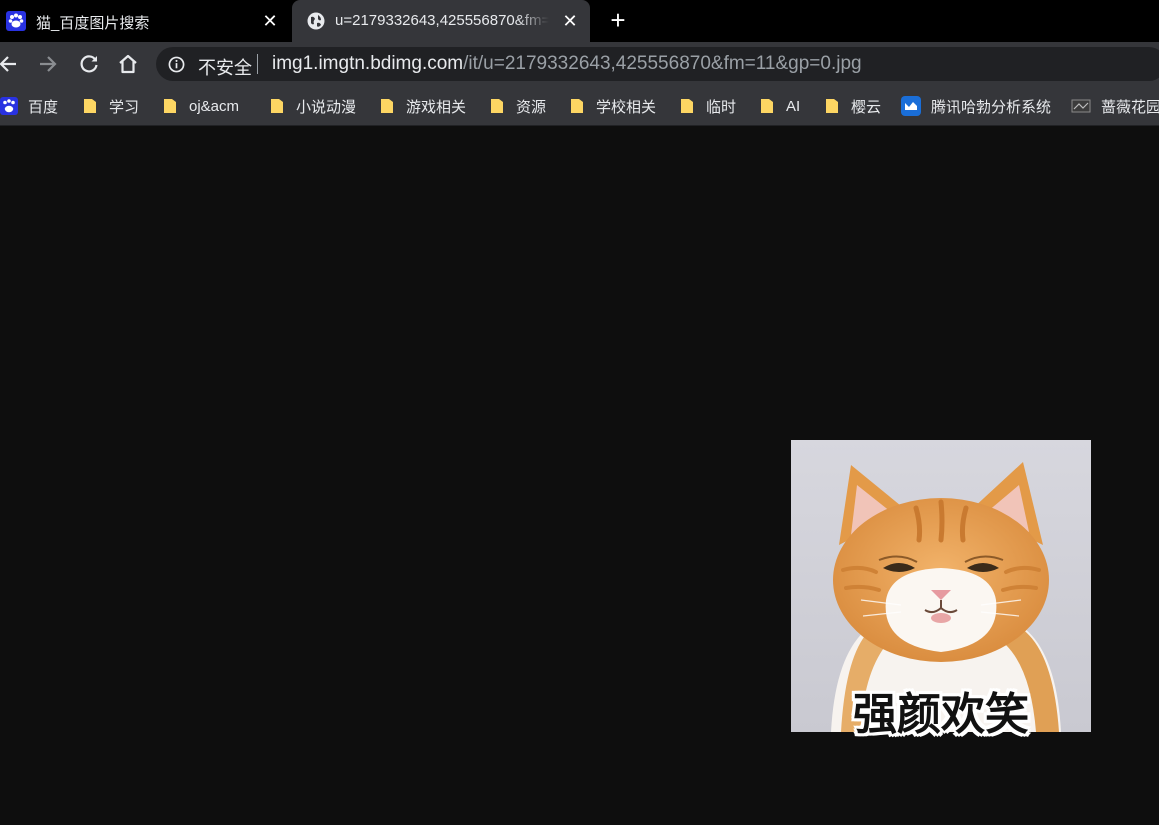  Describe the element at coordinates (793, 106) in the screenshot. I see `bookmark-label: AI` at that location.